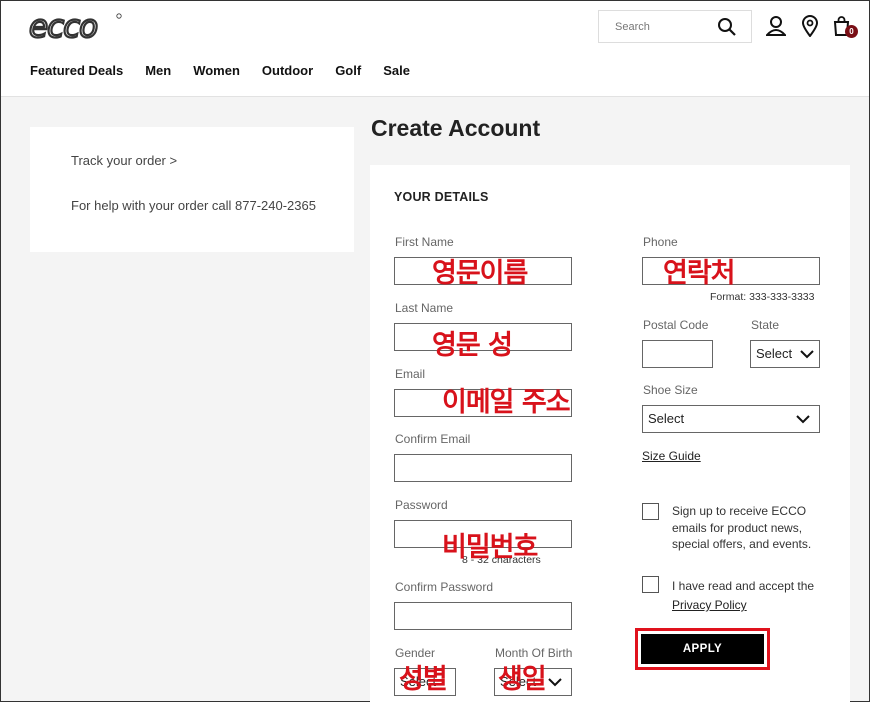 The height and width of the screenshot is (702, 870). Describe the element at coordinates (415, 653) in the screenshot. I see `gender-label: Gender` at that location.